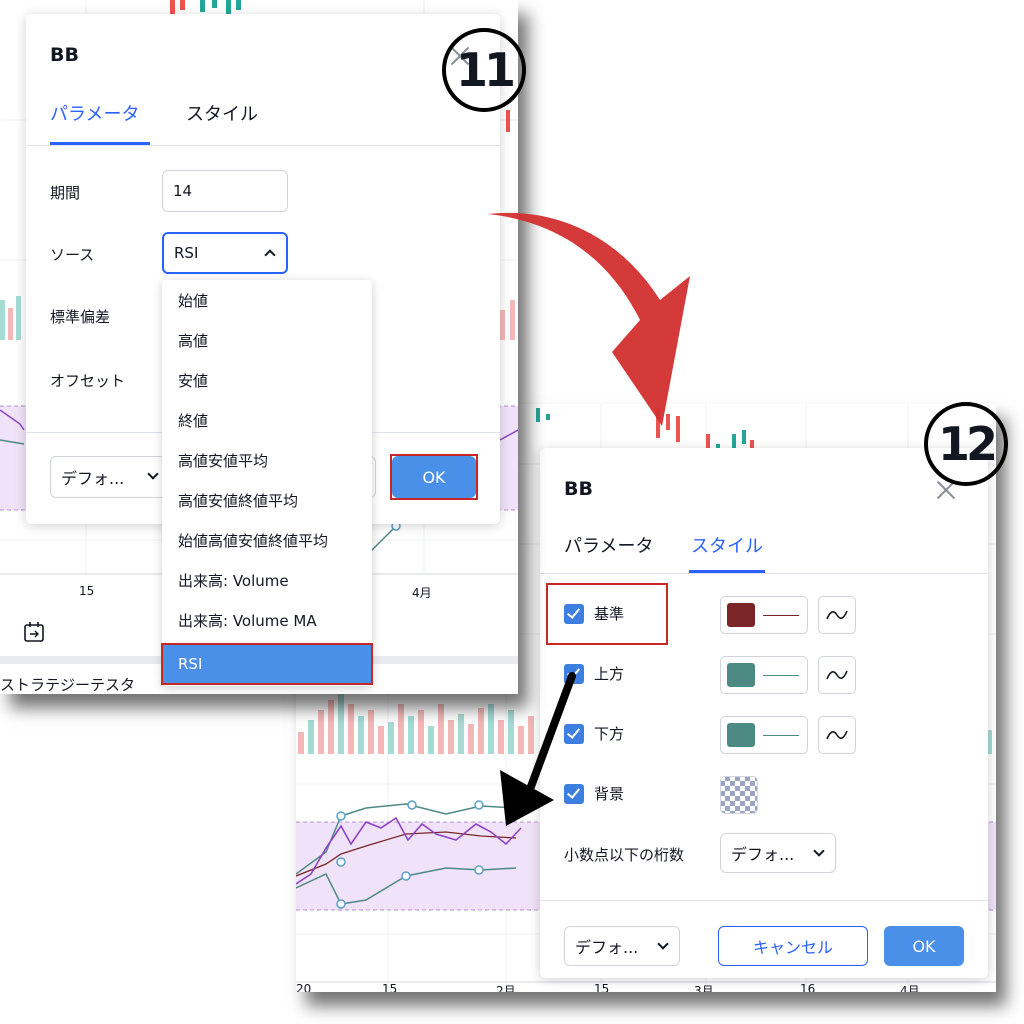 The image size is (1024, 1024). I want to click on source-option: 高値安値終値平均, so click(267, 500).